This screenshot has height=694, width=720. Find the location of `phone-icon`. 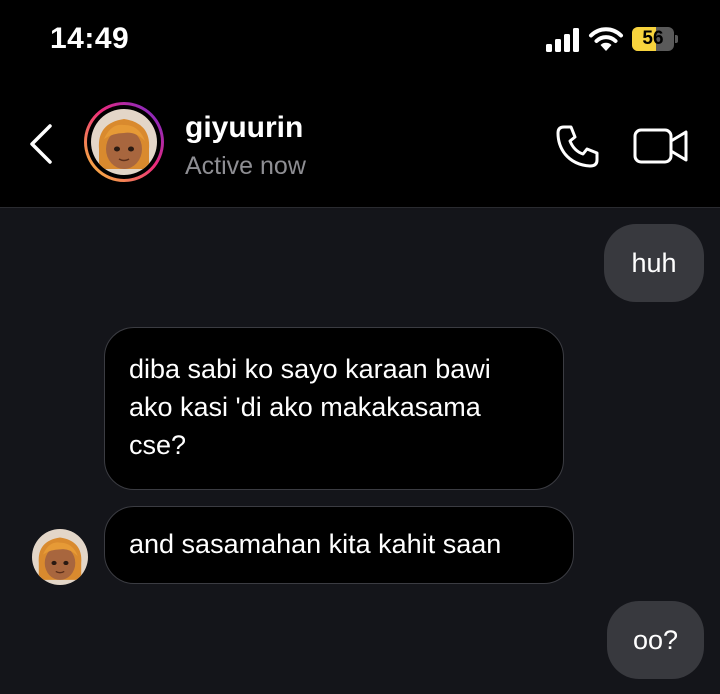

phone-icon is located at coordinates (578, 146).